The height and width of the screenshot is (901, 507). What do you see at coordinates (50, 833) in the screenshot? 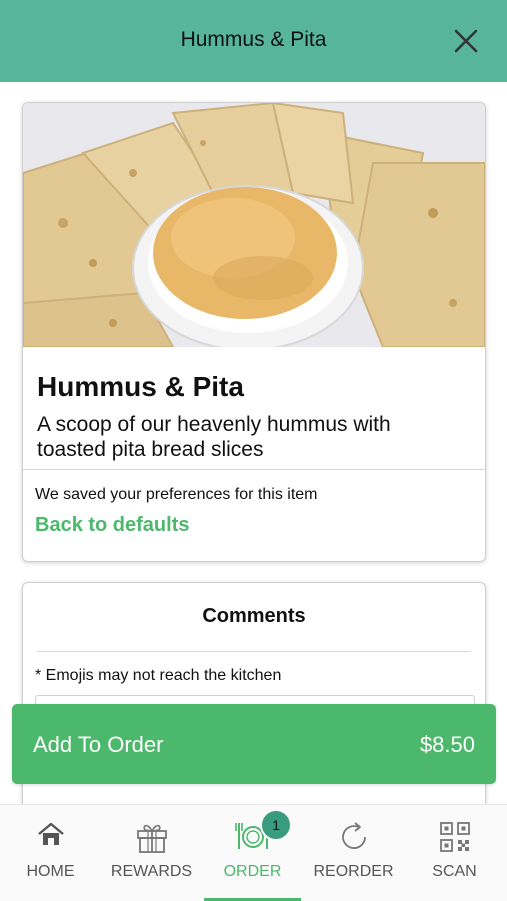
I see `home-icon` at bounding box center [50, 833].